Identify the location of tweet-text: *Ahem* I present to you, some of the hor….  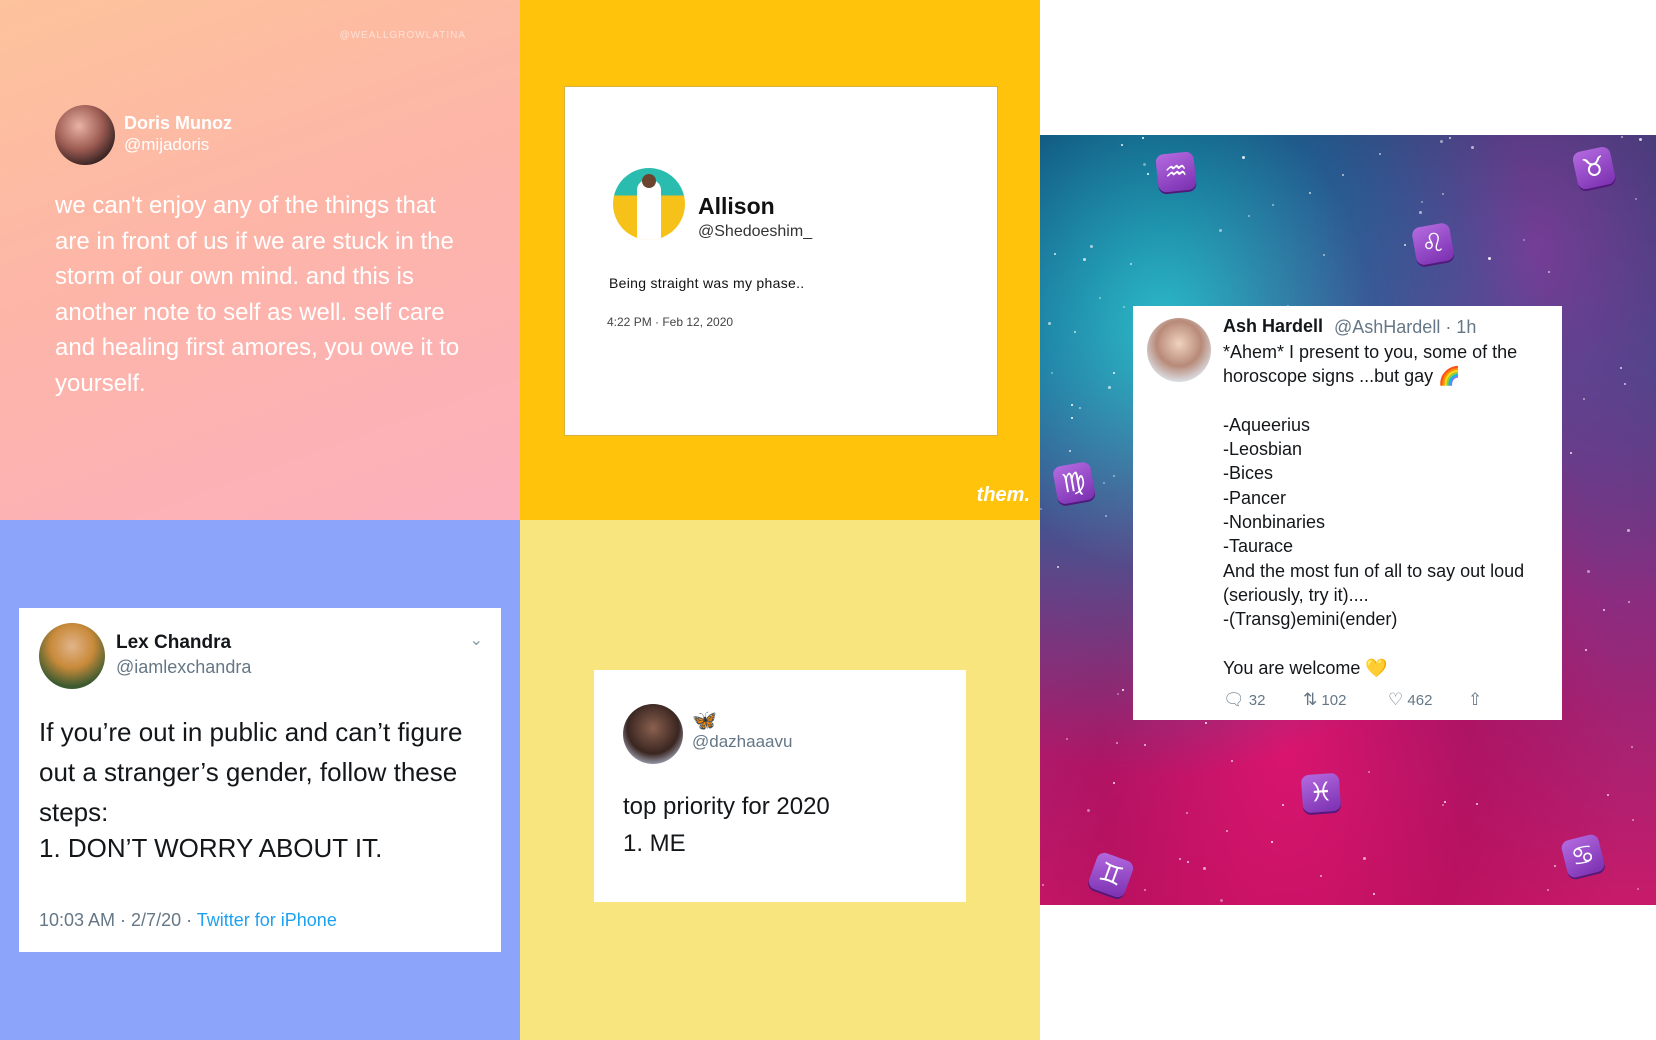
(1374, 510).